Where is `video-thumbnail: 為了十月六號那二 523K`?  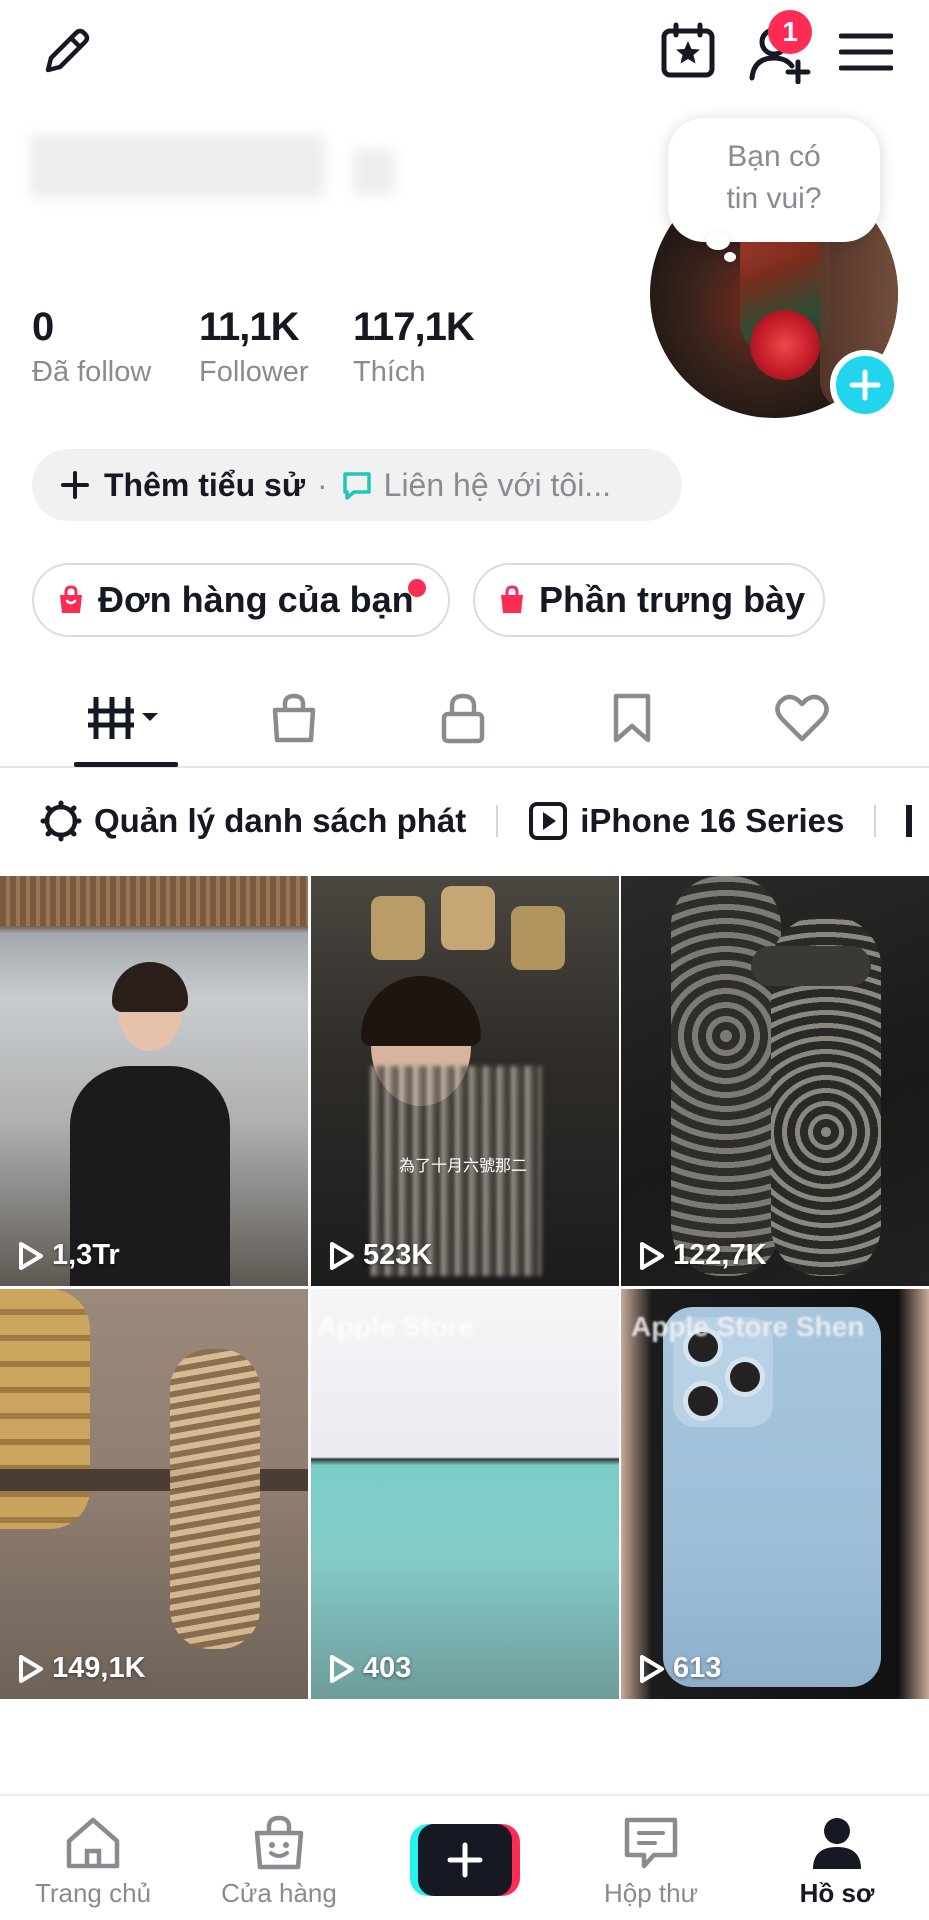 video-thumbnail: 為了十月六號那二 523K is located at coordinates (465, 1081).